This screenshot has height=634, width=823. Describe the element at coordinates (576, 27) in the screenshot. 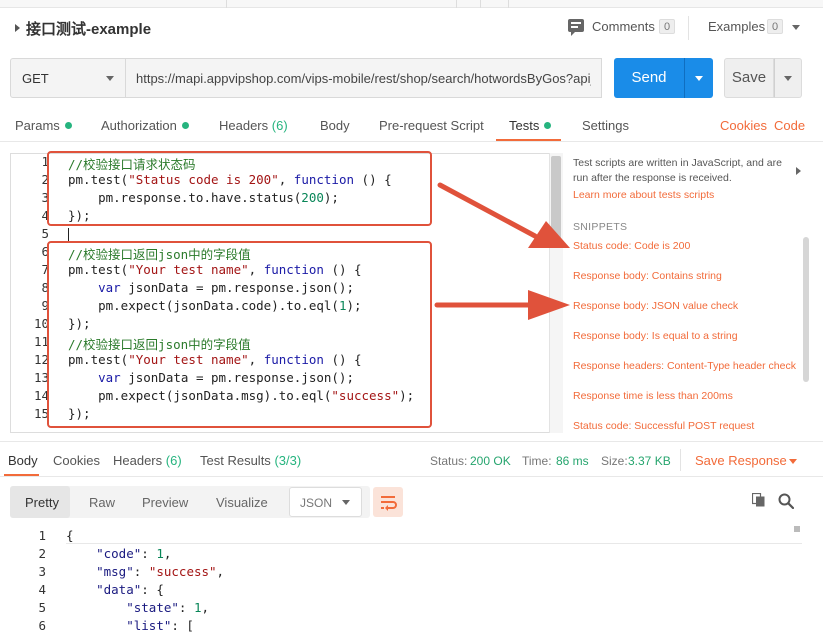

I see `comments-icon` at that location.